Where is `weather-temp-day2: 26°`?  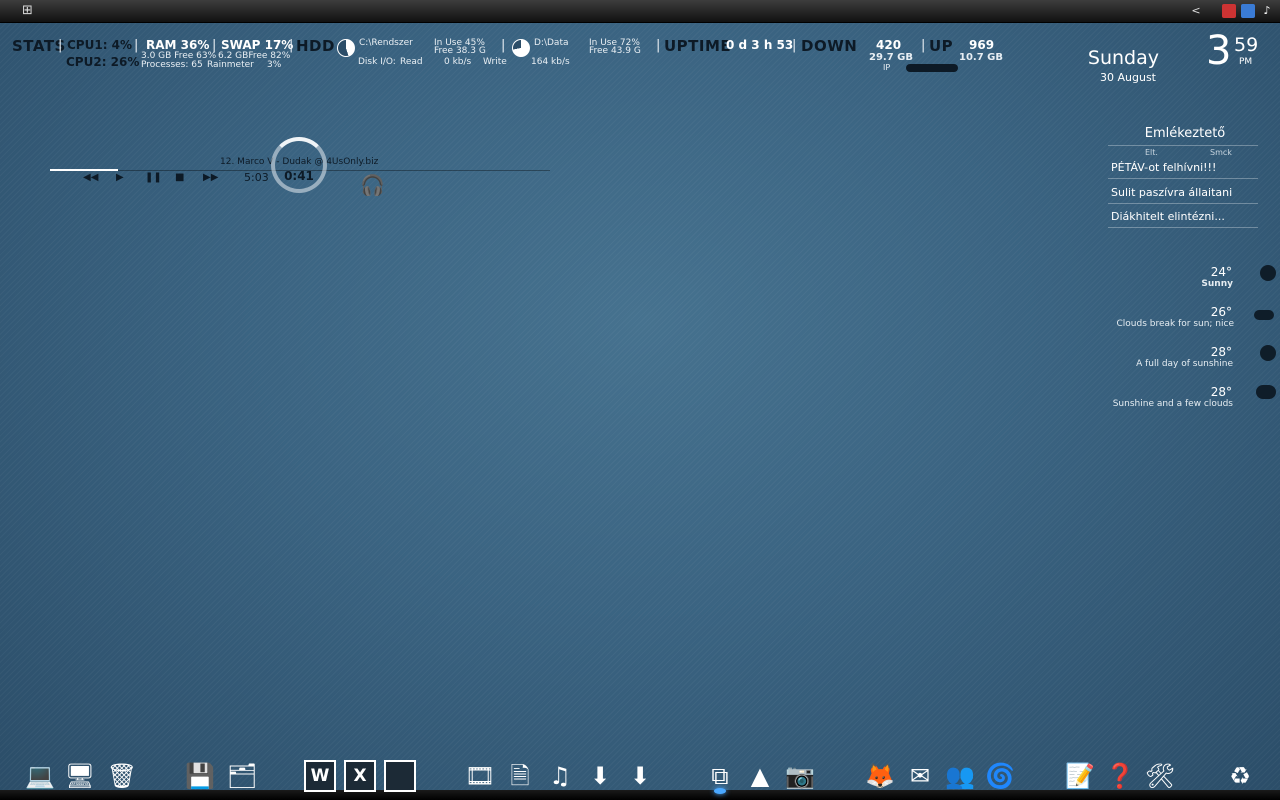 weather-temp-day2: 26° is located at coordinates (1221, 312).